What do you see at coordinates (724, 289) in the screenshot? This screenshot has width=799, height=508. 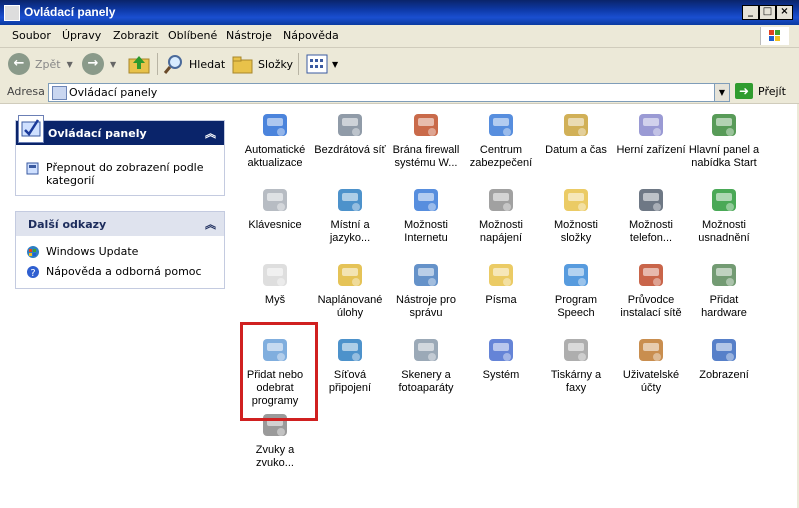 I see `control-panel-item: Přidat hardware` at bounding box center [724, 289].